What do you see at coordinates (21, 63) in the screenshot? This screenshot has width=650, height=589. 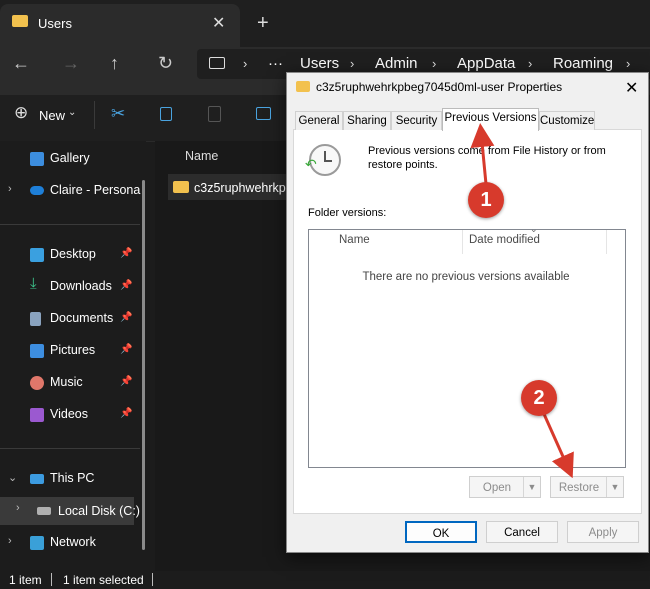 I see `back-icon: ←` at bounding box center [21, 63].